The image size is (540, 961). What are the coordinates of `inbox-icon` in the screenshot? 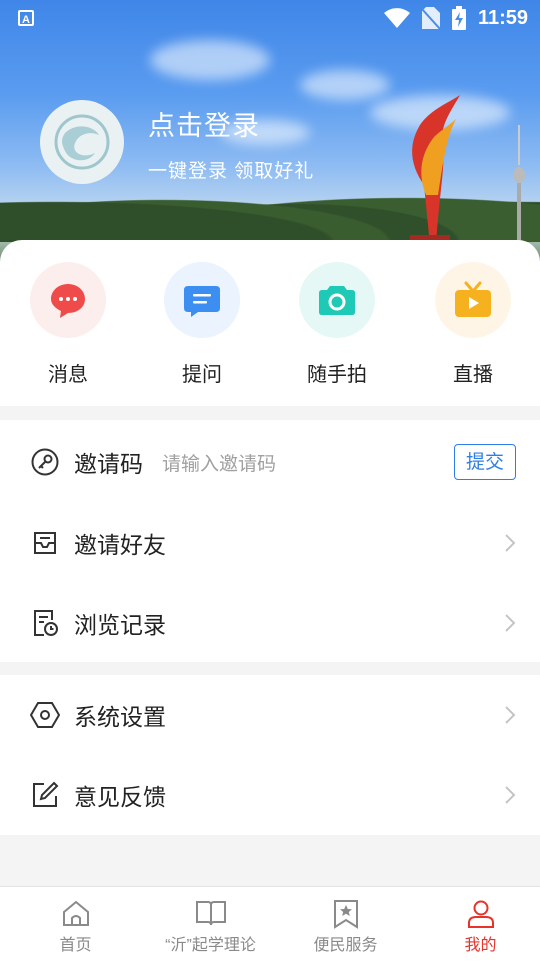 It's located at (45, 543).